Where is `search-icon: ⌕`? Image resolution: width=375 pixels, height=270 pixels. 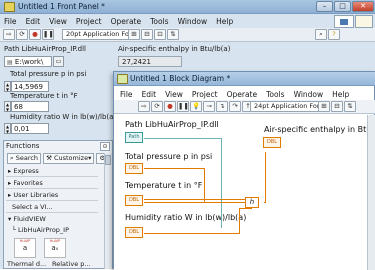 search-icon: ⌕ is located at coordinates (321, 34).